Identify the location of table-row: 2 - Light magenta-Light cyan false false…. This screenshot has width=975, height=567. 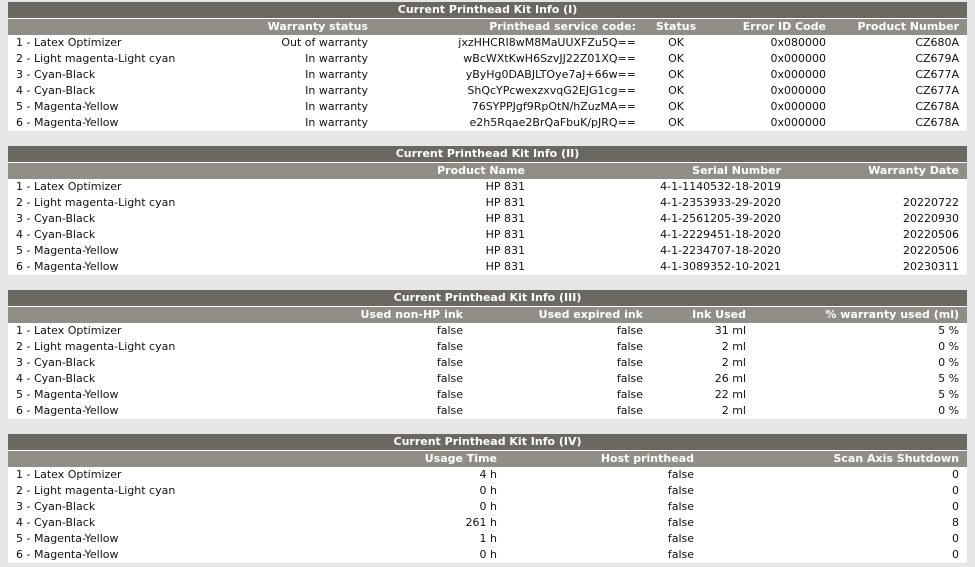
(488, 347).